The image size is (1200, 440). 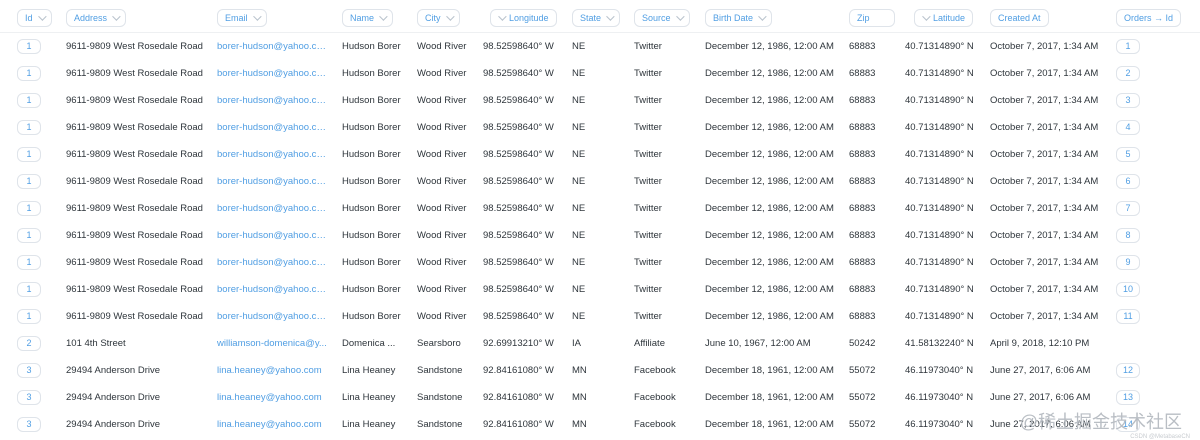 I want to click on name-cell: Hudson Borer, so click(x=371, y=262).